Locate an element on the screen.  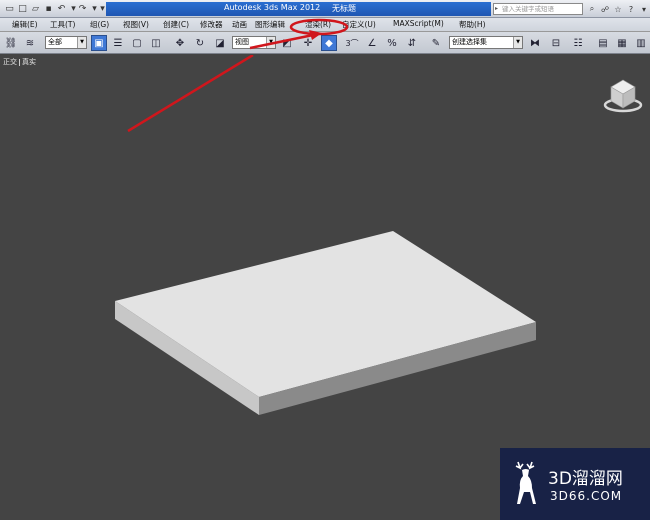
watermark-logo: 3D溜溜网 3D66.COM is located at coordinates (575, 484).